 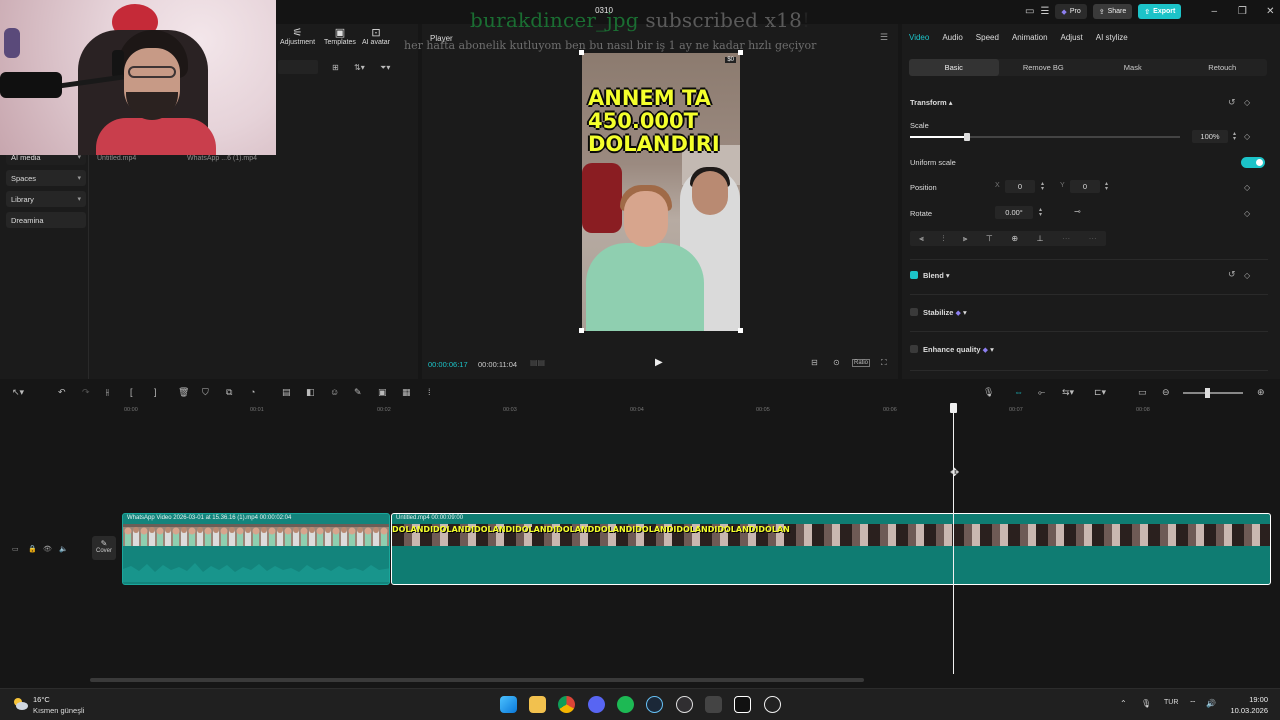 I want to click on align-bottom-icon: ⊥, so click(x=1040, y=238).